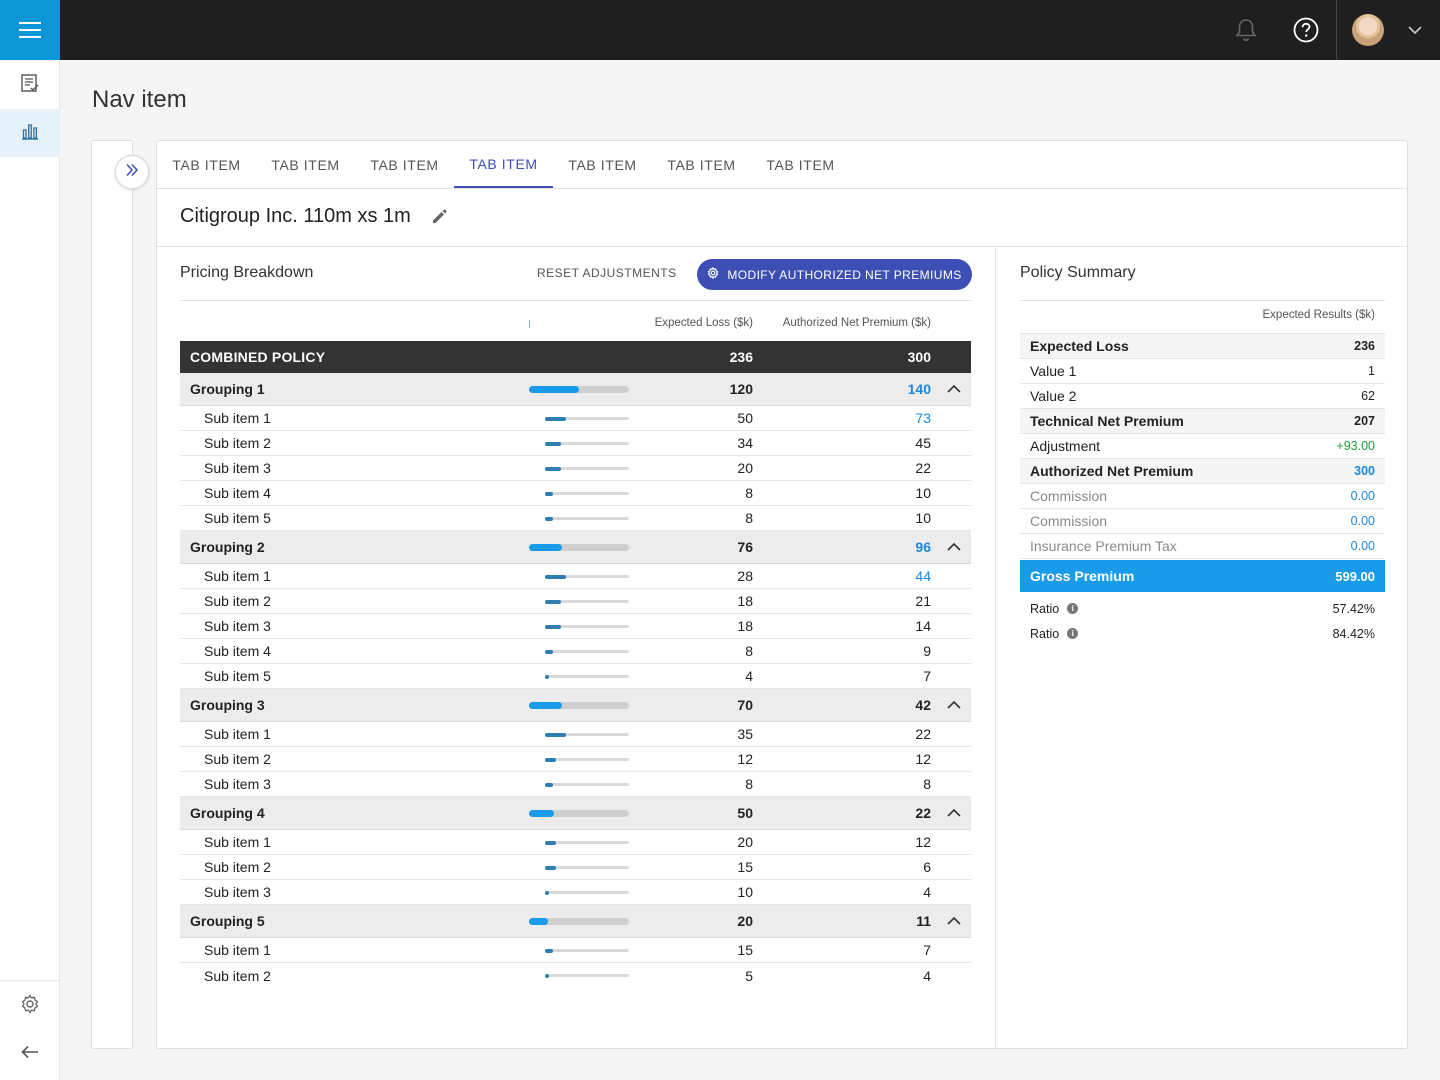  What do you see at coordinates (703, 323) in the screenshot?
I see `col-expected-loss: Expected Loss ($k)` at bounding box center [703, 323].